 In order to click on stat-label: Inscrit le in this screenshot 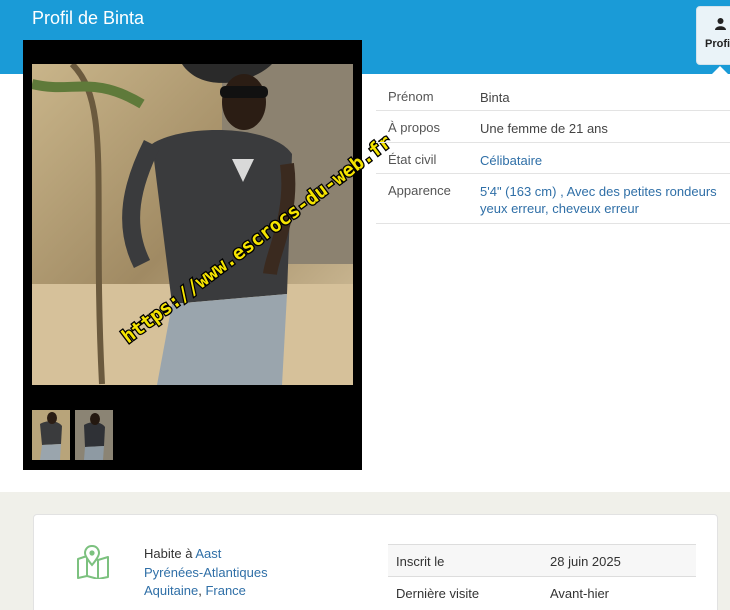, I will do `click(420, 561)`.